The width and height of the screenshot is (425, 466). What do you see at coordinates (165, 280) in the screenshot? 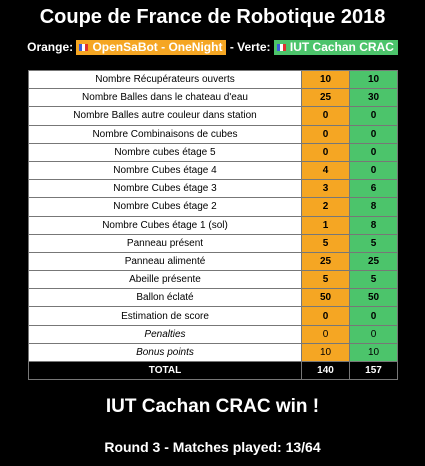
I see `row-label: Abeille présente` at bounding box center [165, 280].